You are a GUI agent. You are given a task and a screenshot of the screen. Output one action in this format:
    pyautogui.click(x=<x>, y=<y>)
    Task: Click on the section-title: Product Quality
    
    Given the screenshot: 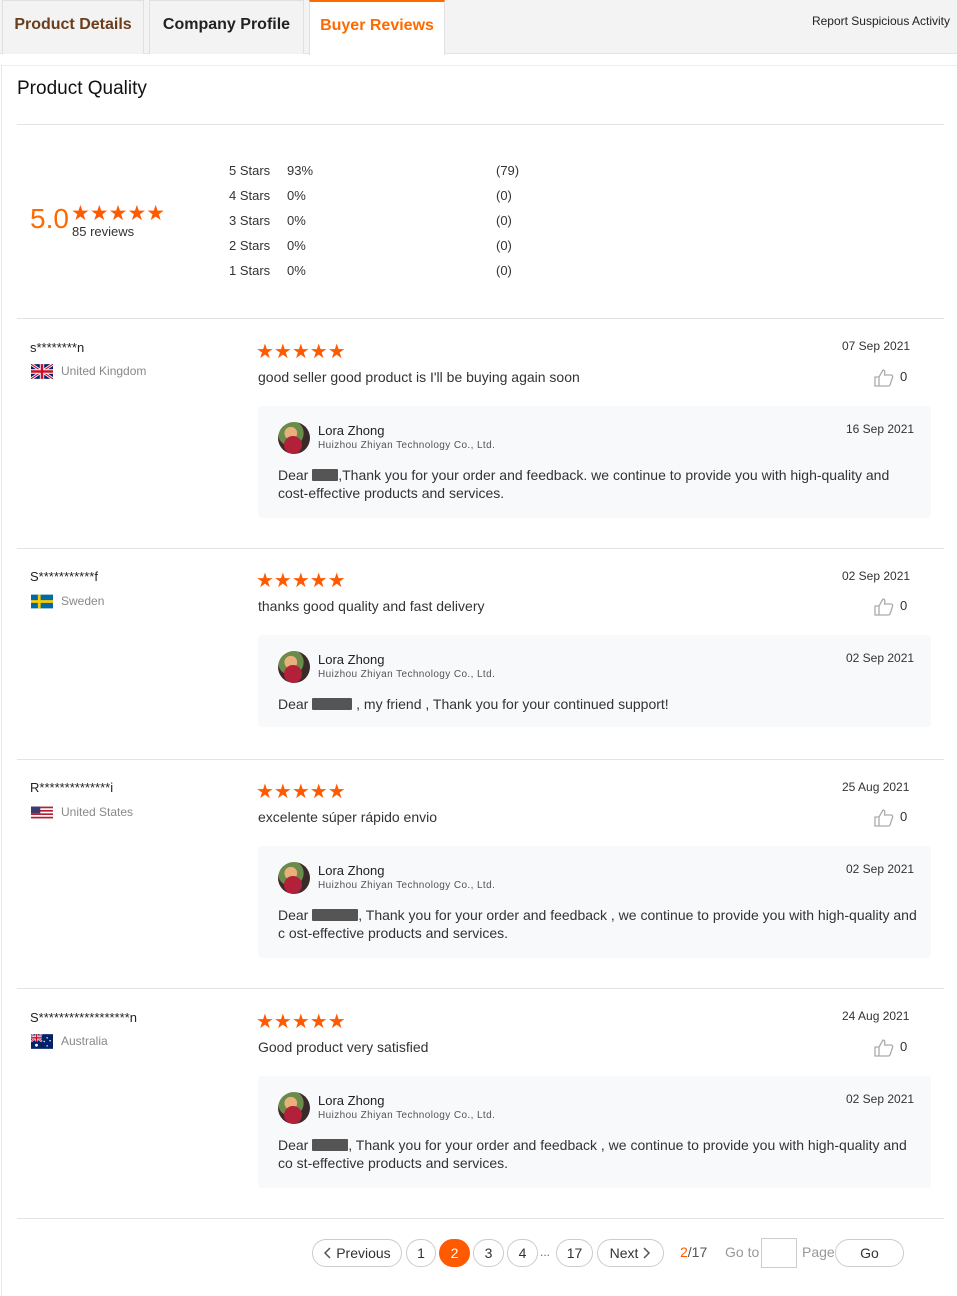 What is the action you would take?
    pyautogui.click(x=82, y=88)
    